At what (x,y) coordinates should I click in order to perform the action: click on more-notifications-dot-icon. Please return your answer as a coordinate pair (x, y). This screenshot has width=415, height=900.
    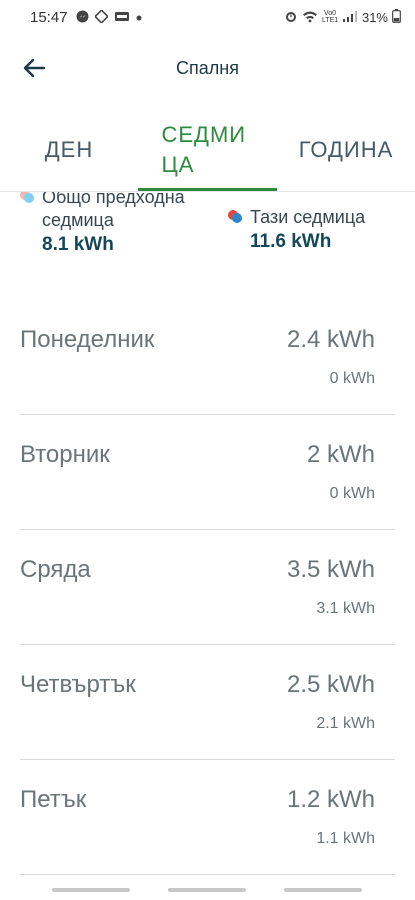
    Looking at the image, I should click on (139, 17).